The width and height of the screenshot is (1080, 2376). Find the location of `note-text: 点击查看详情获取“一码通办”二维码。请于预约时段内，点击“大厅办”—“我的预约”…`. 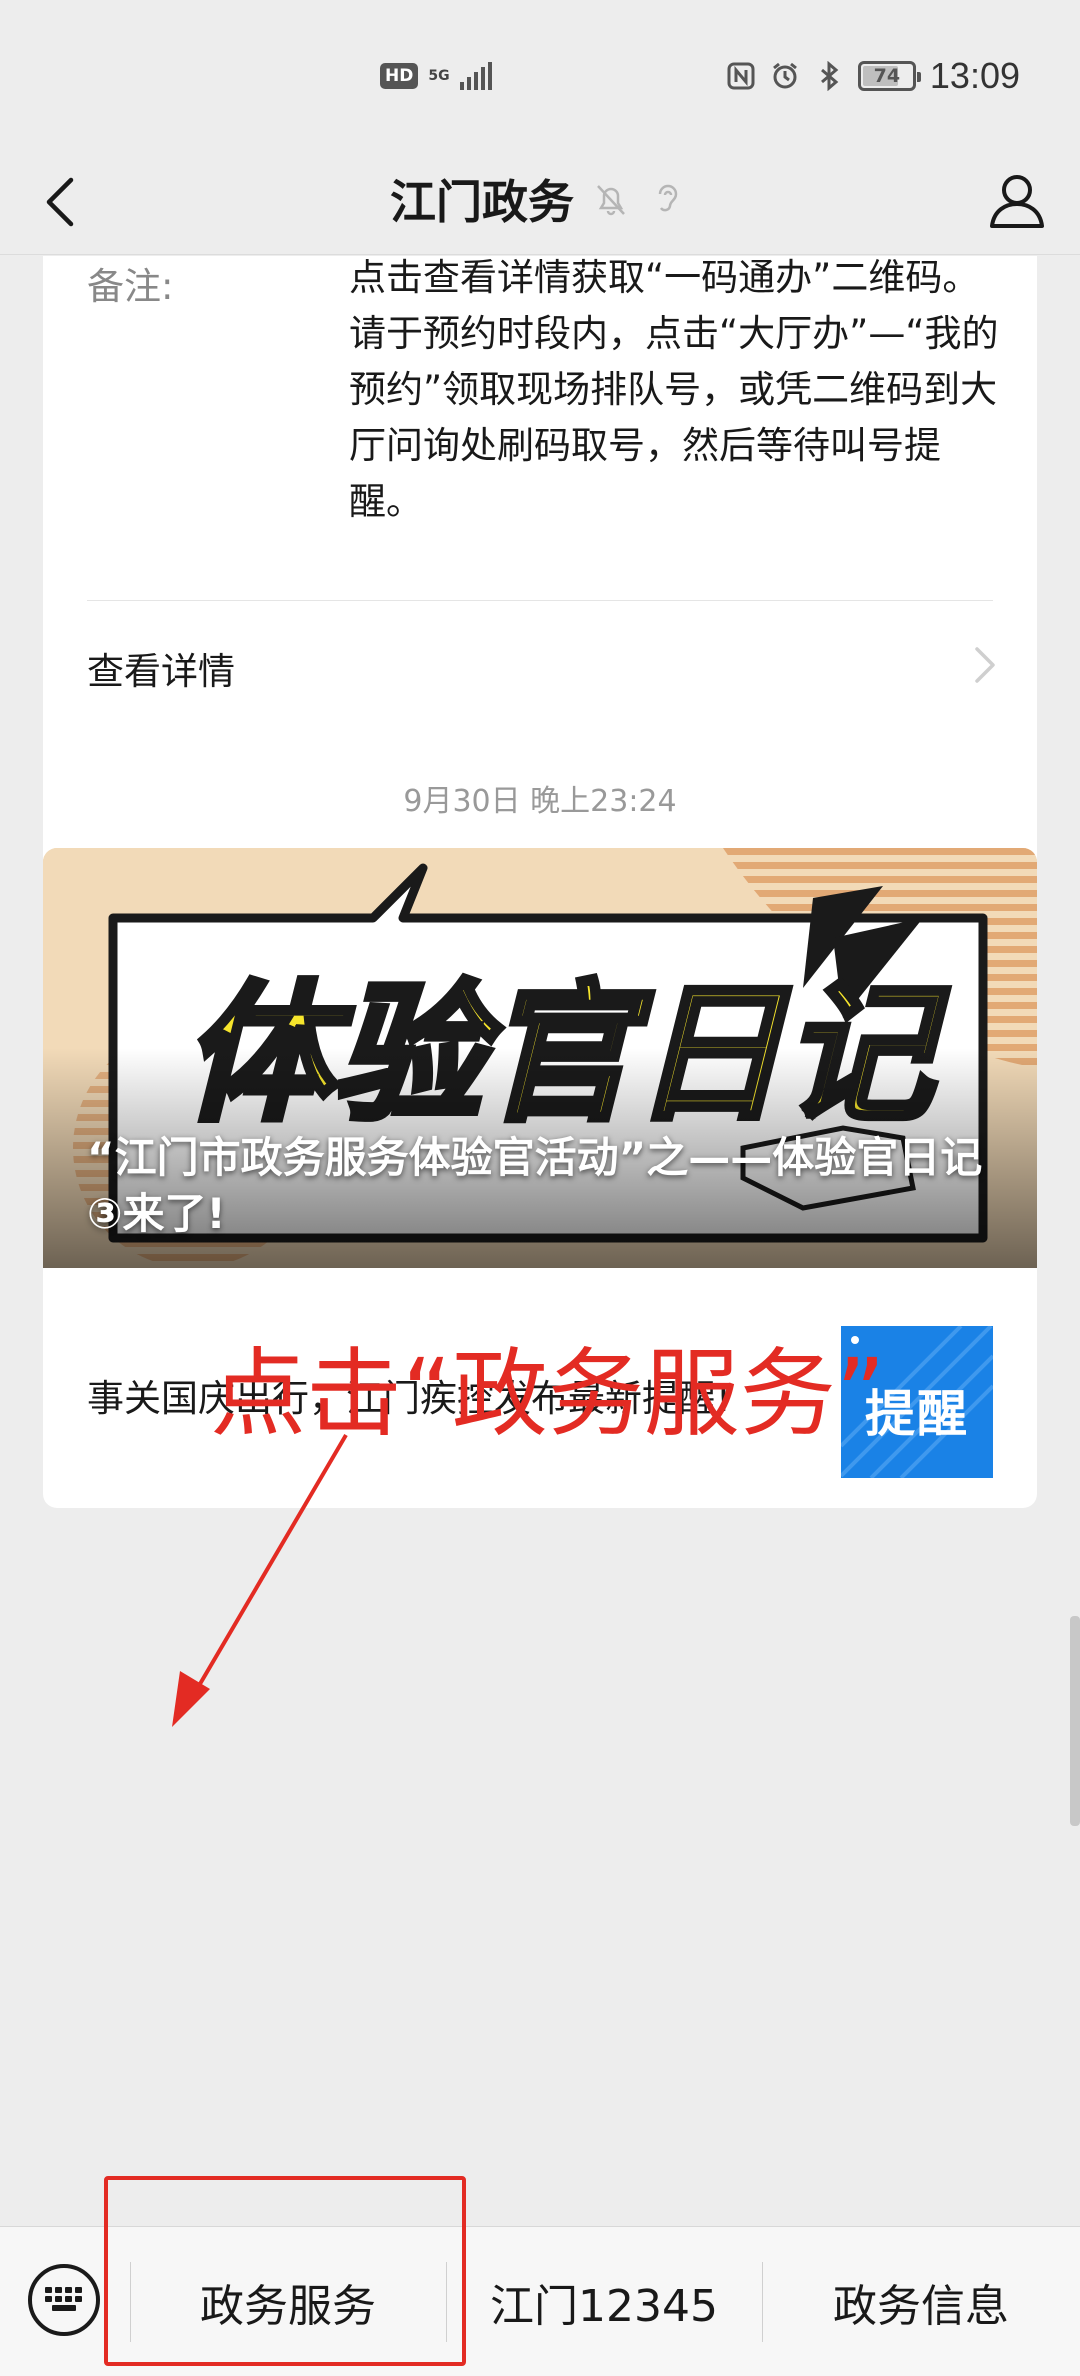

note-text: 点击查看详情获取“一码通办”二维码。请于预约时段内，点击“大厅办”—“我的预约”… is located at coordinates (674, 389).